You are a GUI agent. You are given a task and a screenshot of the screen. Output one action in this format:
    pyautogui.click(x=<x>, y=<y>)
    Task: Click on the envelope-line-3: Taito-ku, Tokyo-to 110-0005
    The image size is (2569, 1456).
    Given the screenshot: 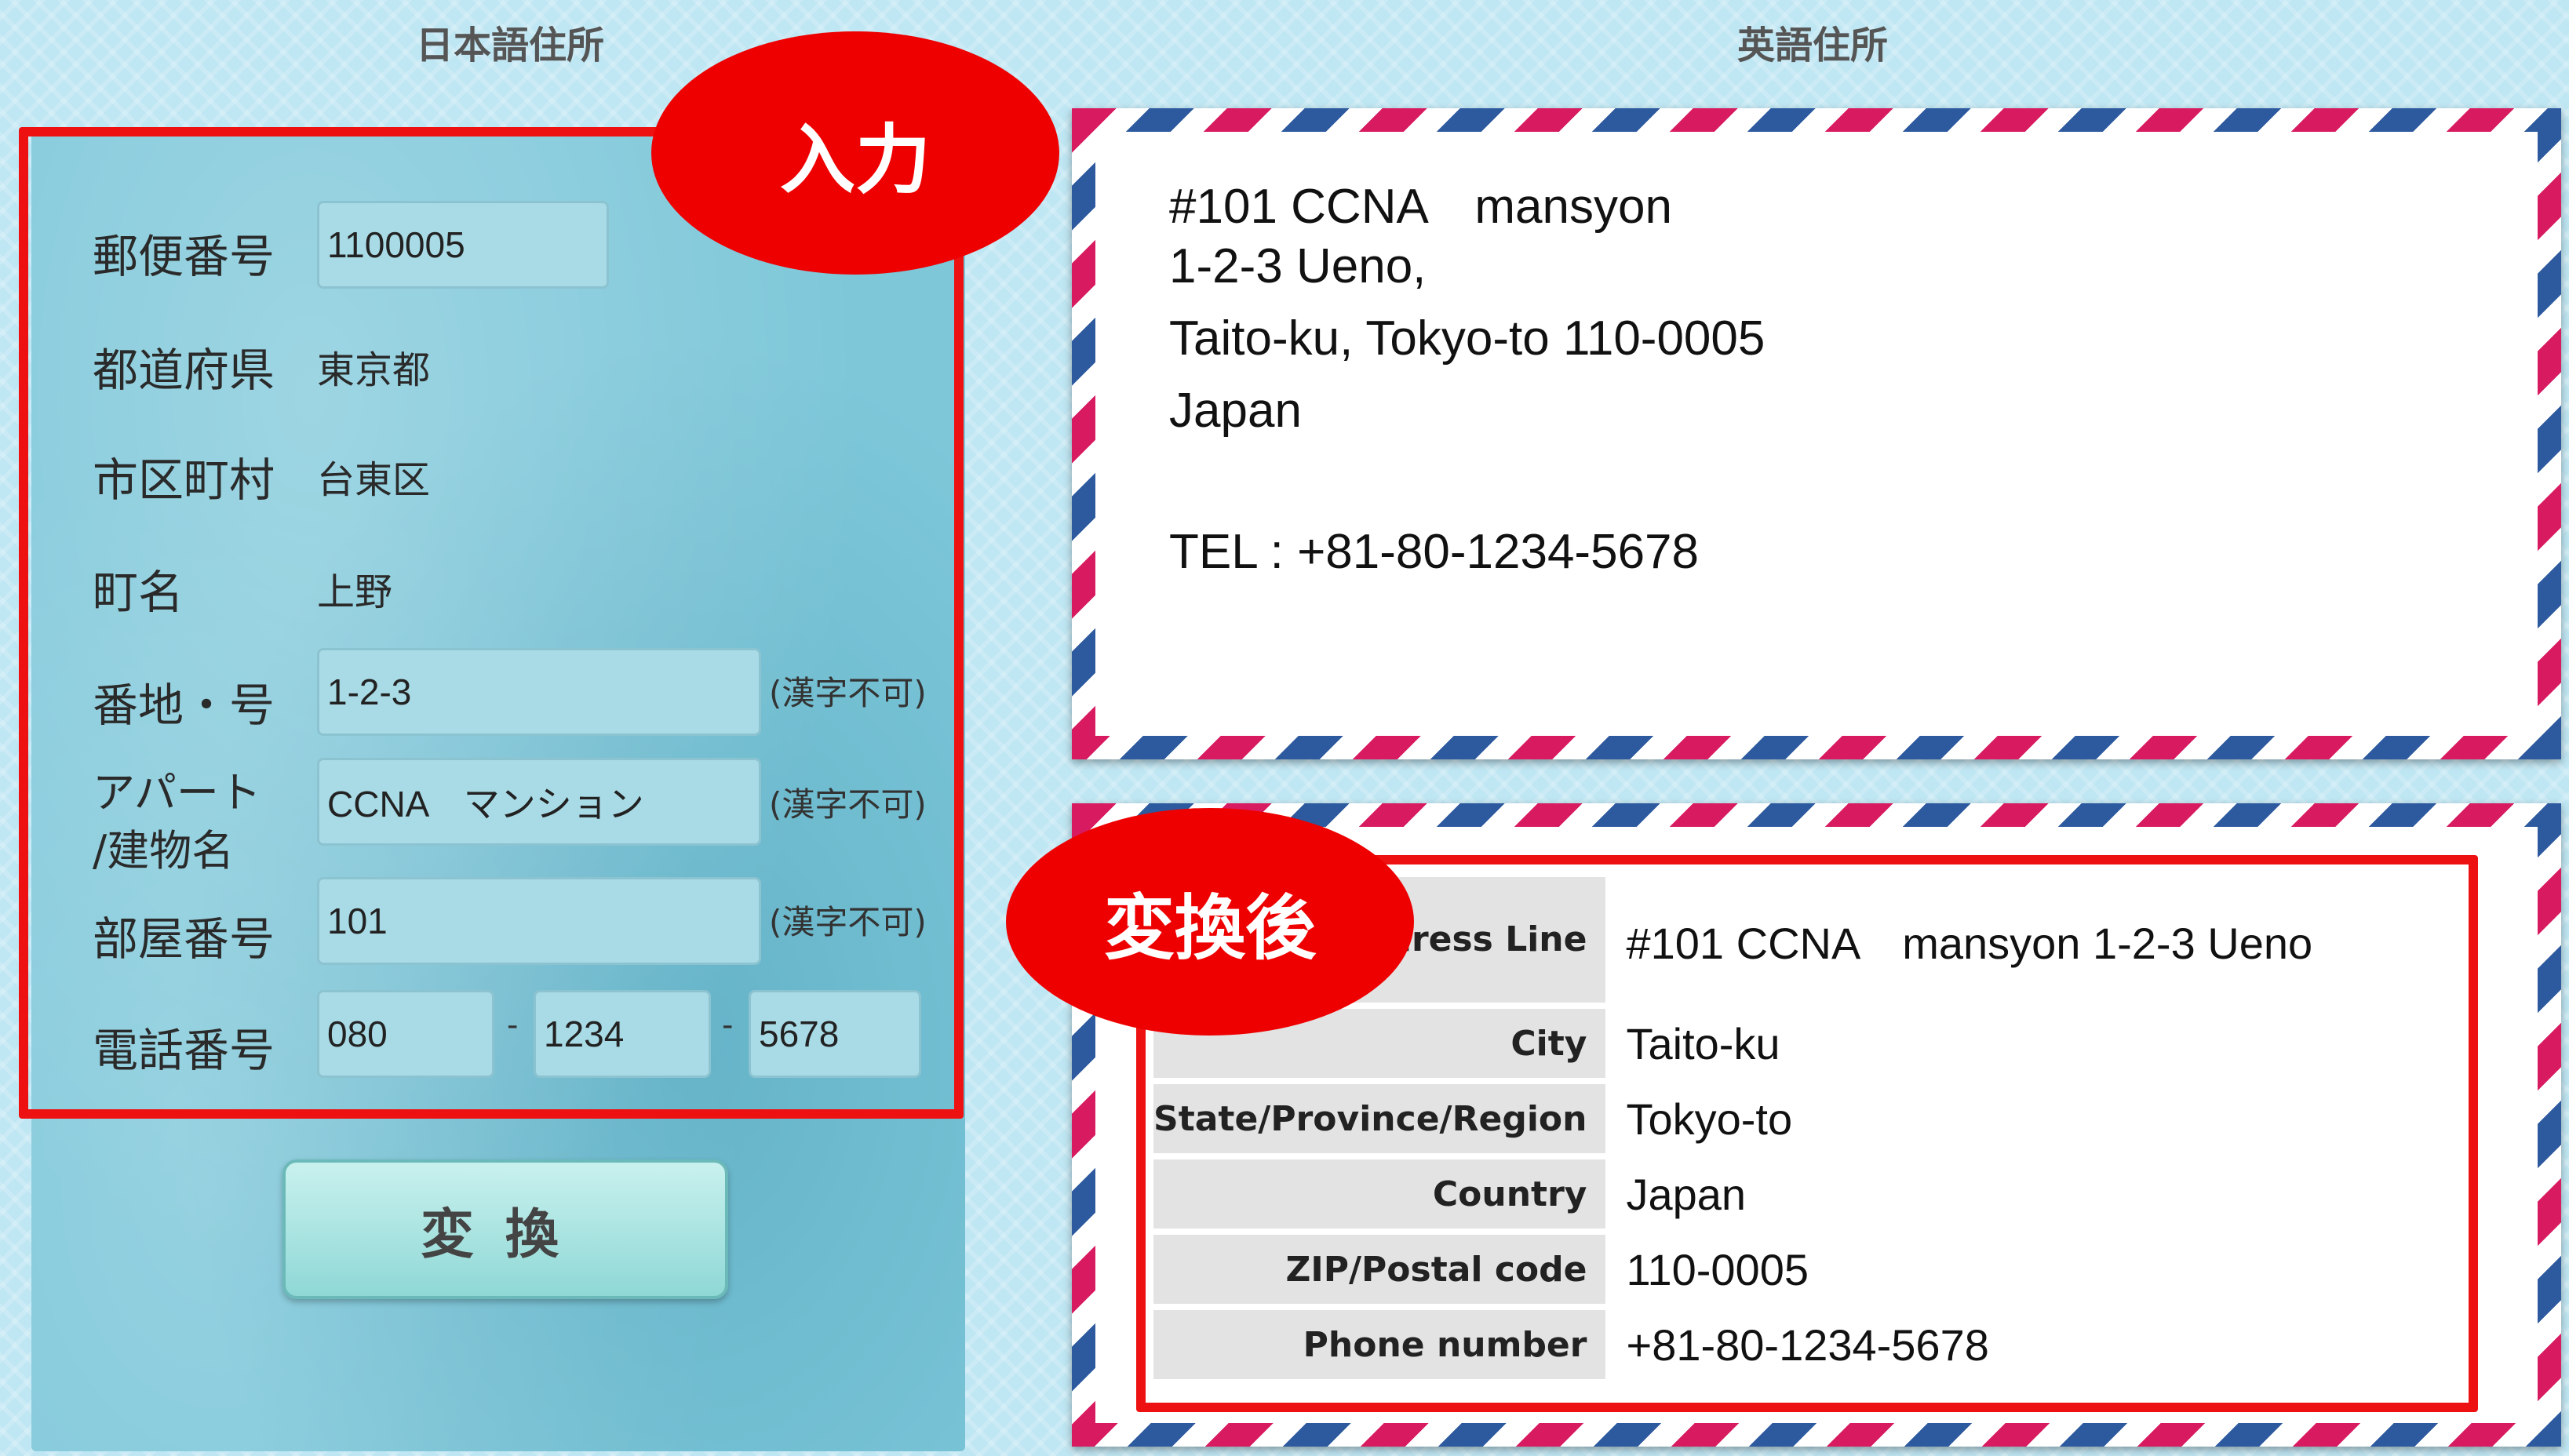 What is the action you would take?
    pyautogui.click(x=1467, y=338)
    